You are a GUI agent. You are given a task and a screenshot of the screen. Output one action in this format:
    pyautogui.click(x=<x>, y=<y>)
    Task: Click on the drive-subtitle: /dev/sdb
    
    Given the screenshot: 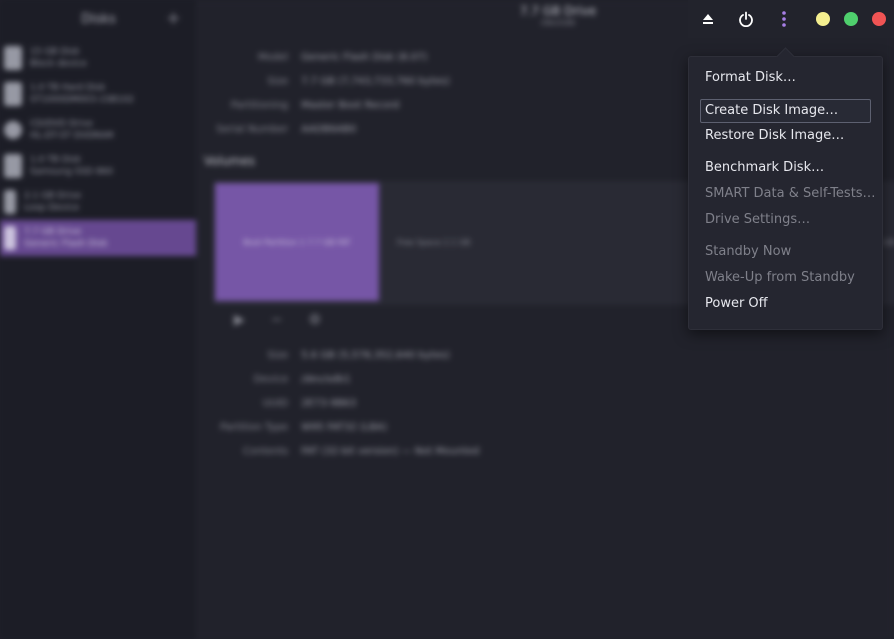 What is the action you would take?
    pyautogui.click(x=558, y=22)
    